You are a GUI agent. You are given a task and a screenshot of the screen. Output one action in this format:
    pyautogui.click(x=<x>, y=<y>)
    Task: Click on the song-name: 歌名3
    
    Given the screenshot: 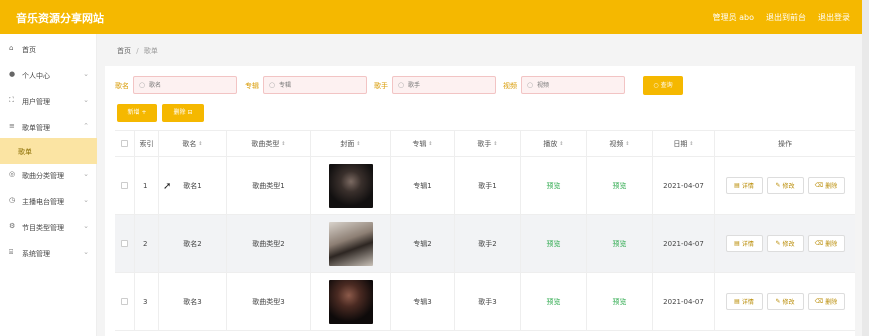 What is the action you would take?
    pyautogui.click(x=192, y=301)
    